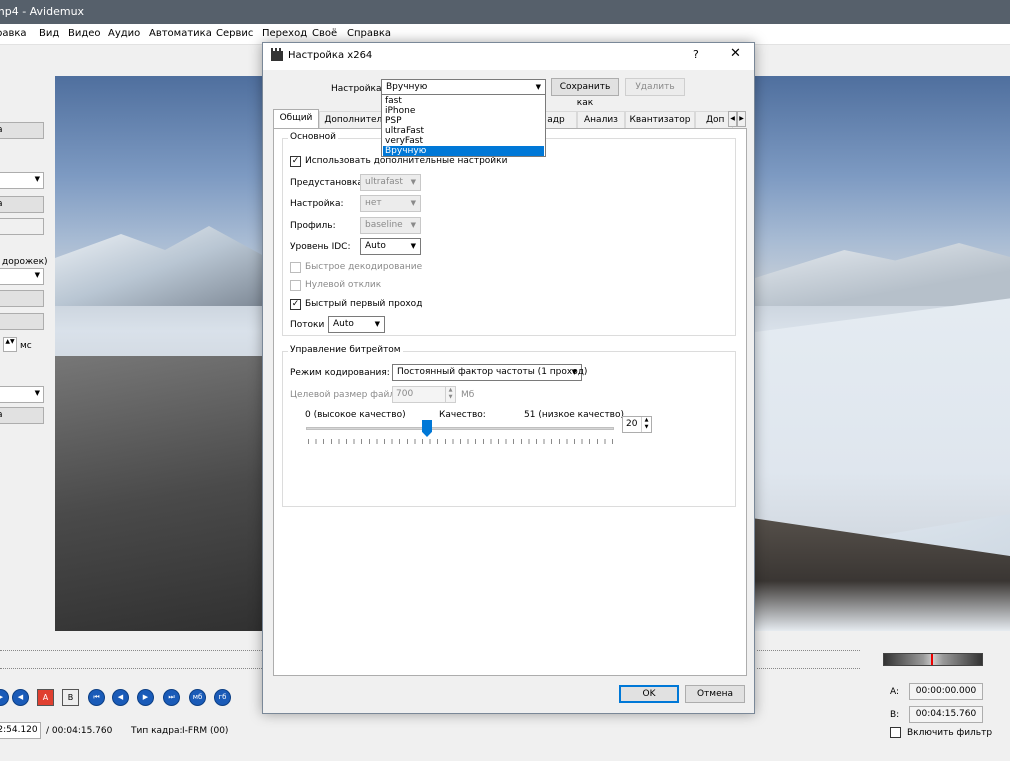 The width and height of the screenshot is (1010, 761). I want to click on dialog-title: Настройка x264, so click(330, 55).